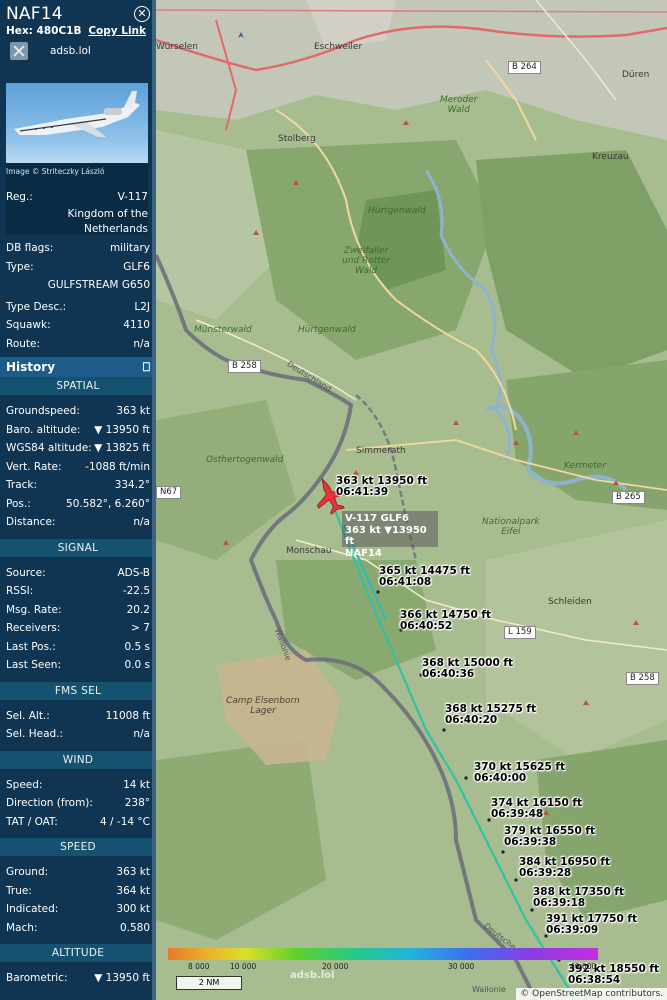 The image size is (667, 1000). I want to click on speed-label: Mach:, so click(22, 927).